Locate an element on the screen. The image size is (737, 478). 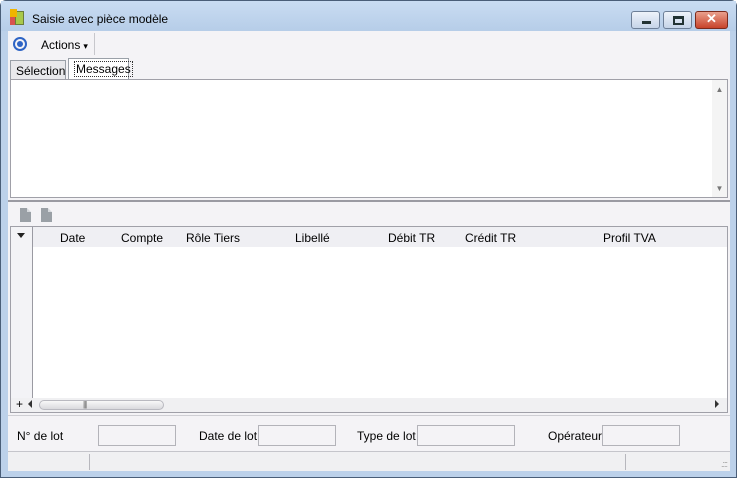
maximize-icon is located at coordinates (678, 20).